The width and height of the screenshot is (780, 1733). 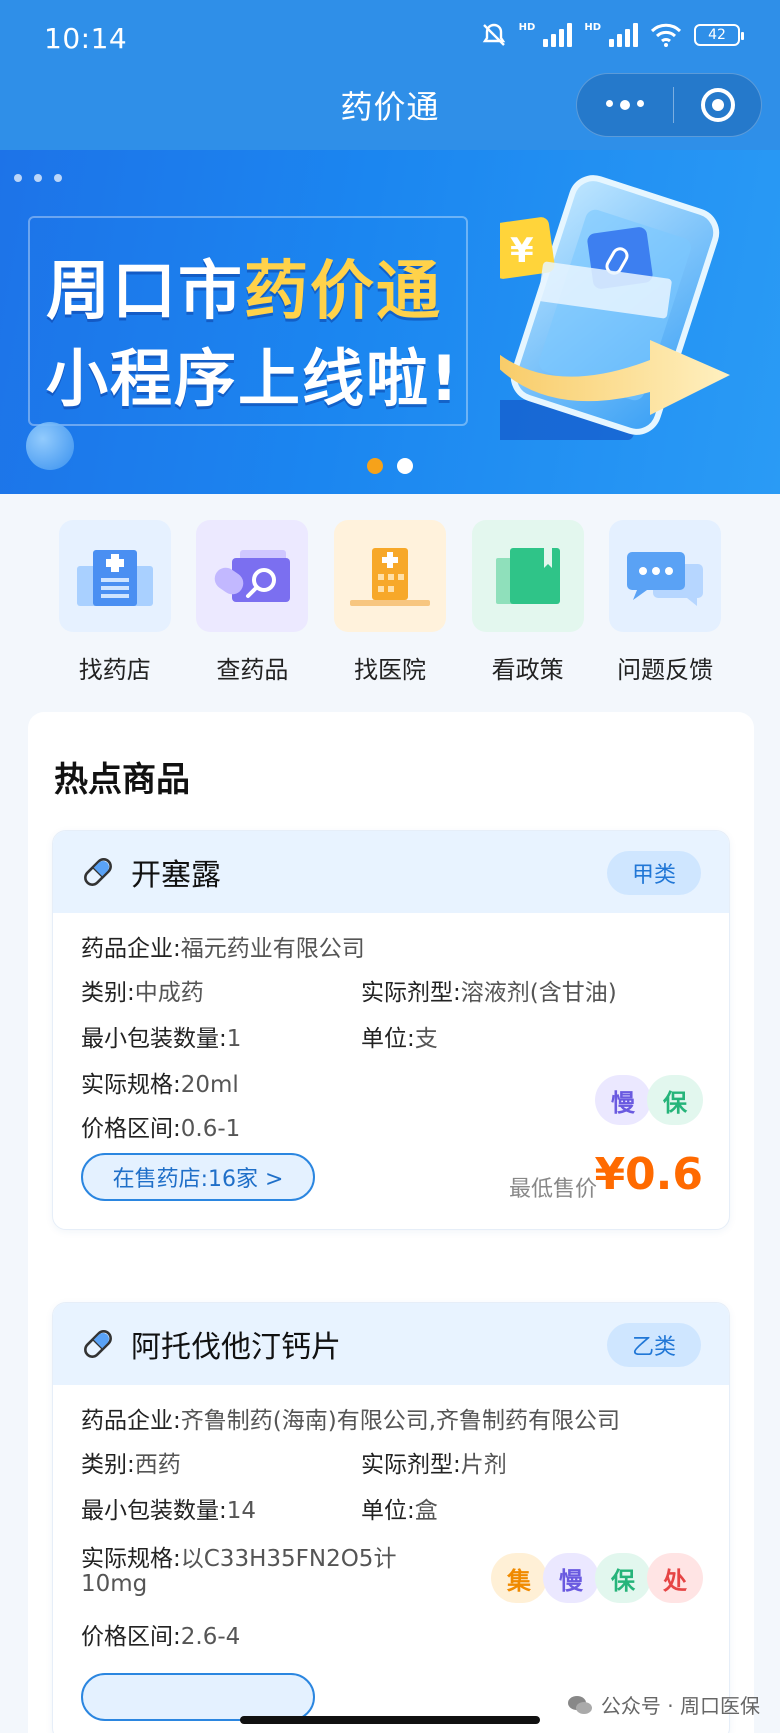 I want to click on yen-symbol: ¥, so click(x=522, y=251).